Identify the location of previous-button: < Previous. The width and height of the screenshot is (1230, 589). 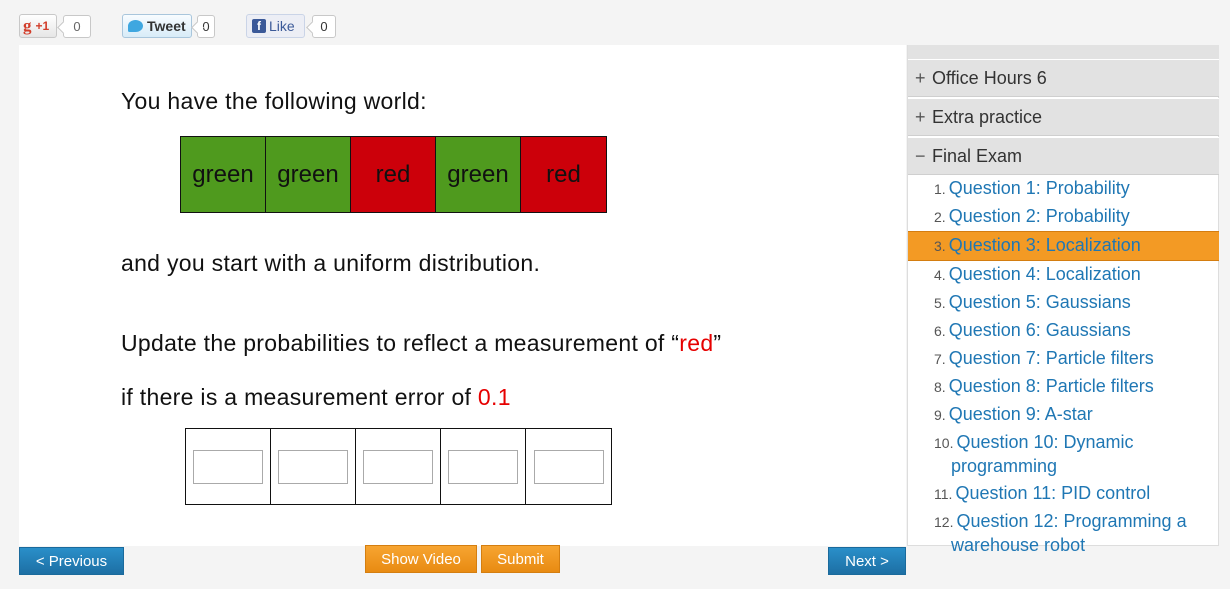
(71, 561).